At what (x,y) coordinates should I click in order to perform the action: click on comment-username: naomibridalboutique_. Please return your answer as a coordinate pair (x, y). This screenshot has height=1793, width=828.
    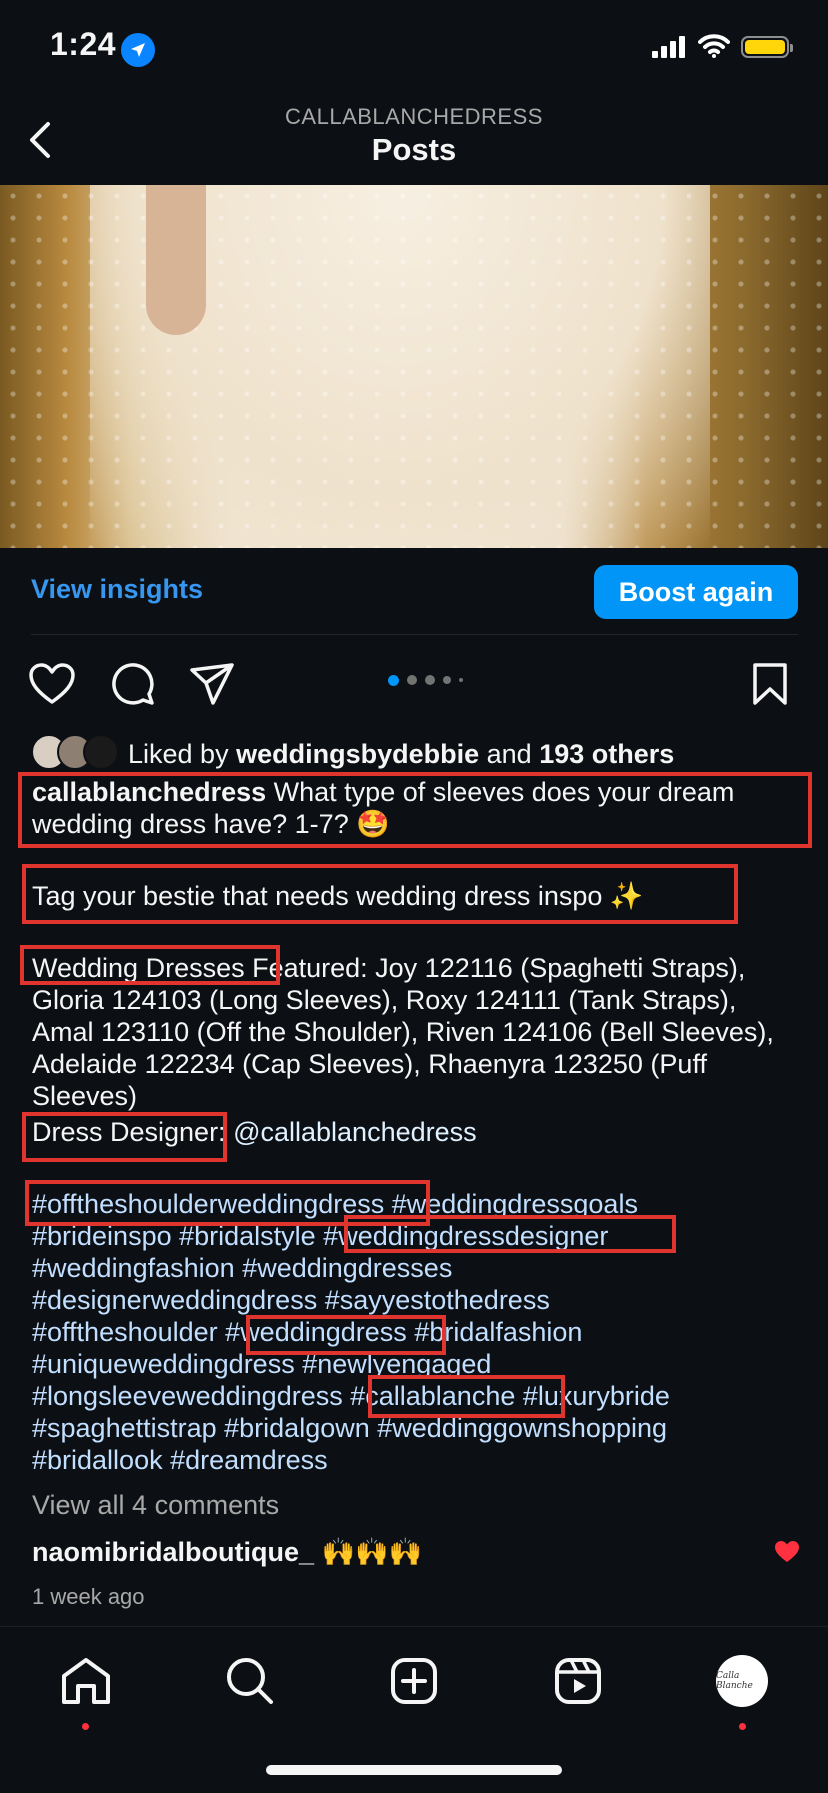
    Looking at the image, I should click on (173, 1552).